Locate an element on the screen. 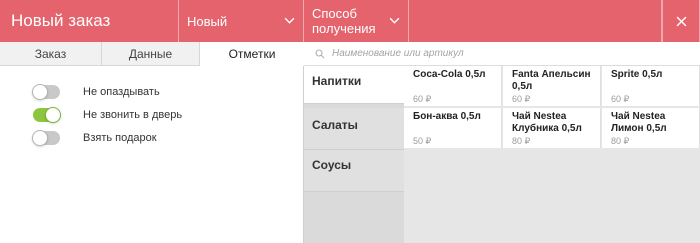 This screenshot has height=243, width=700. toggle-take-gift is located at coordinates (46, 138).